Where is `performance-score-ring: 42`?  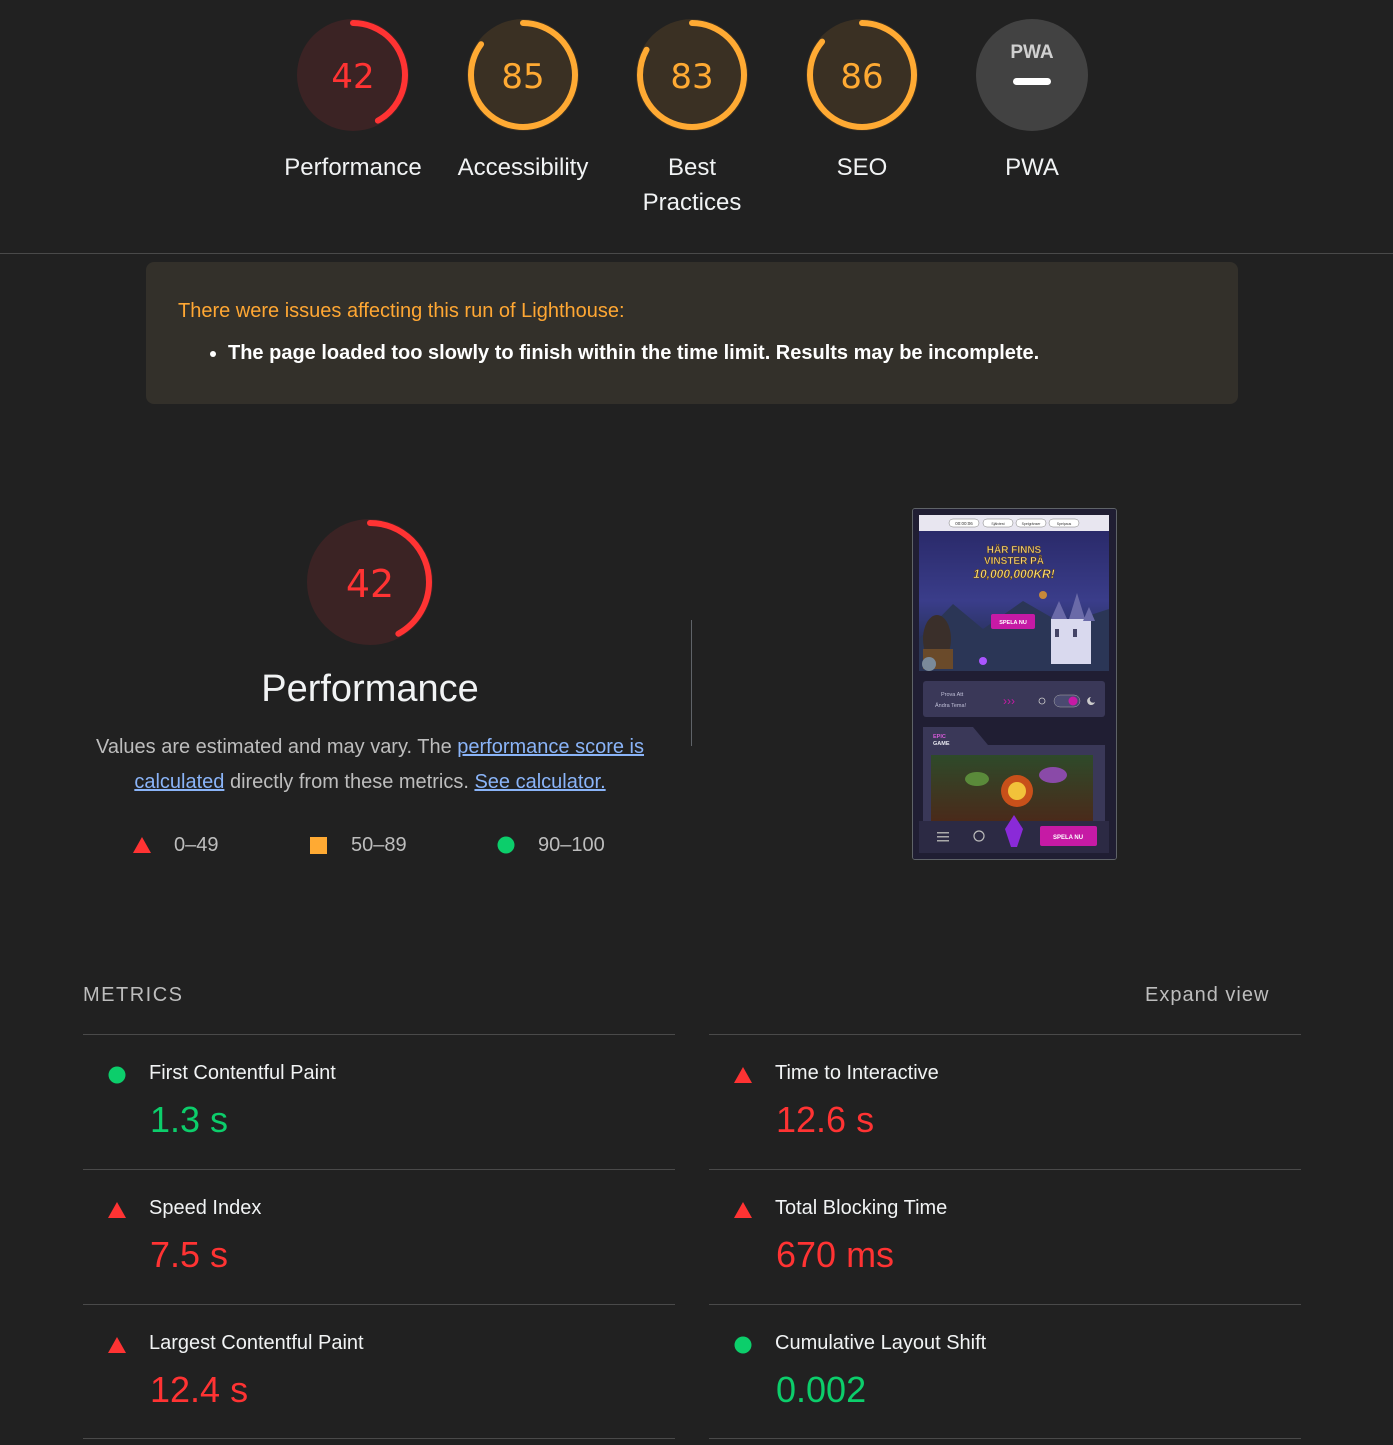
performance-score-ring: 42 is located at coordinates (353, 75).